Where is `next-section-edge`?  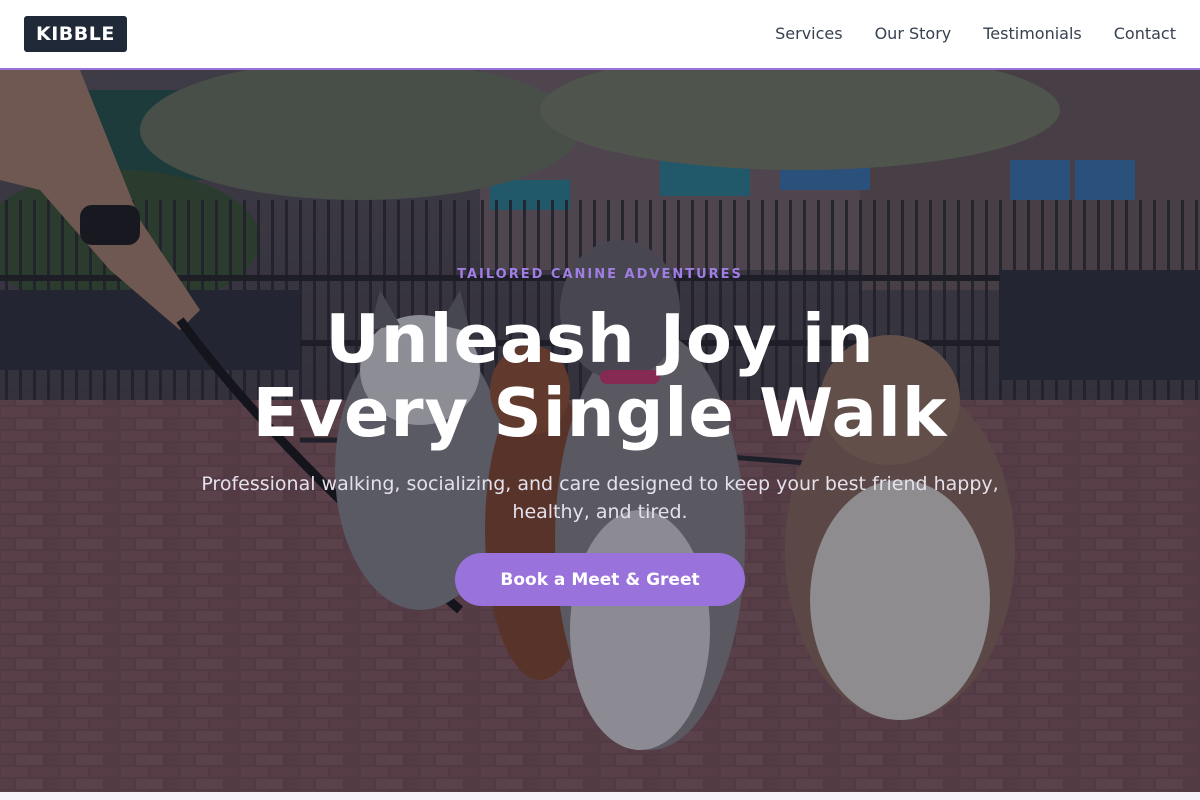 next-section-edge is located at coordinates (600, 796).